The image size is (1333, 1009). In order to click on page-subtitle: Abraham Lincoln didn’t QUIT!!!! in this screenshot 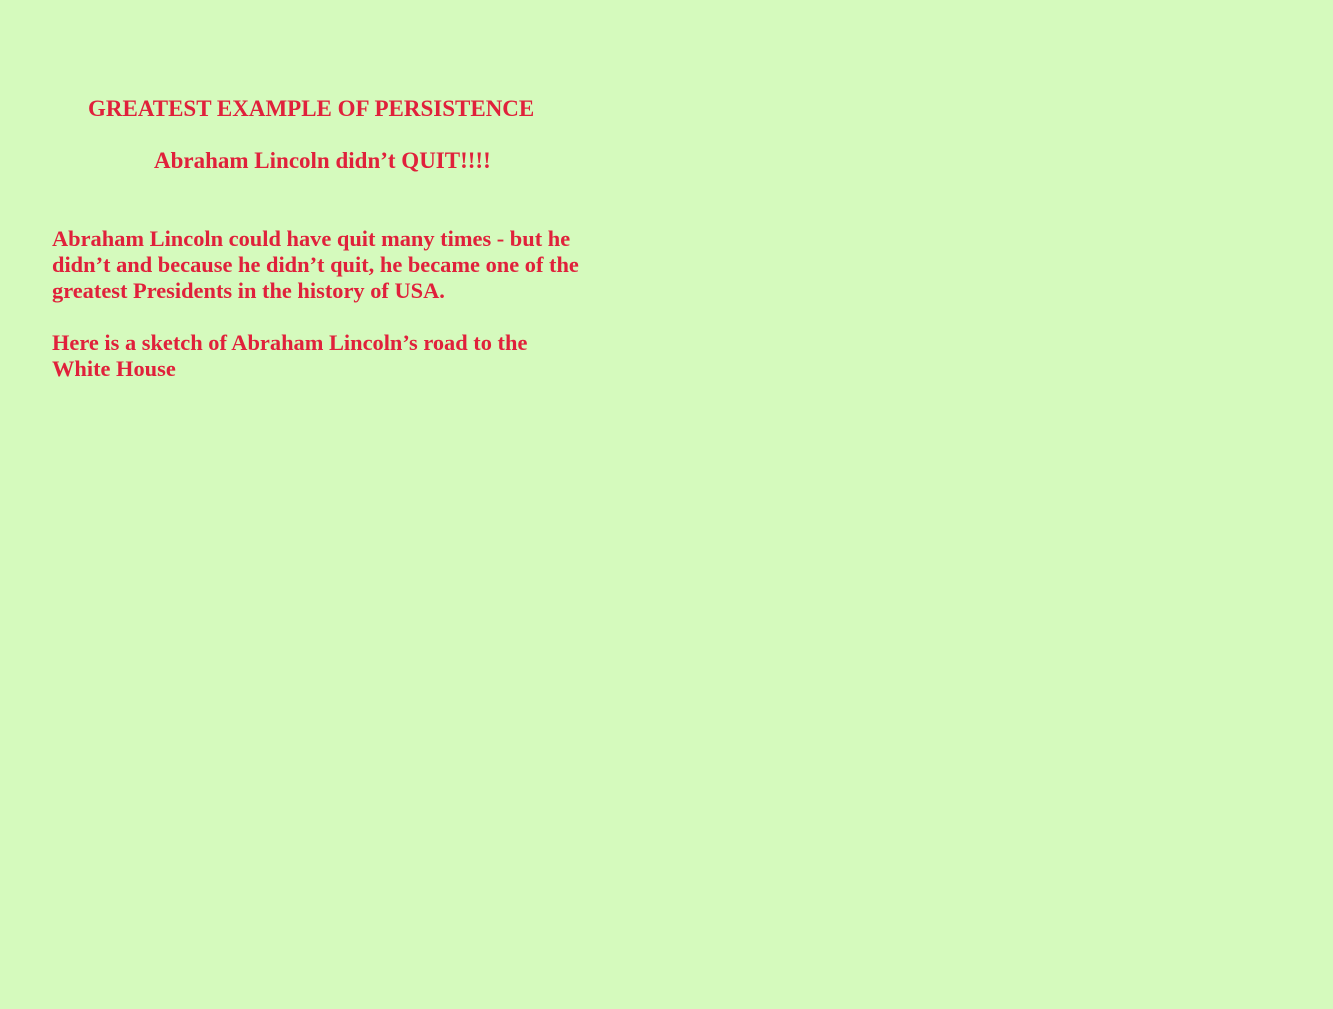, I will do `click(322, 160)`.